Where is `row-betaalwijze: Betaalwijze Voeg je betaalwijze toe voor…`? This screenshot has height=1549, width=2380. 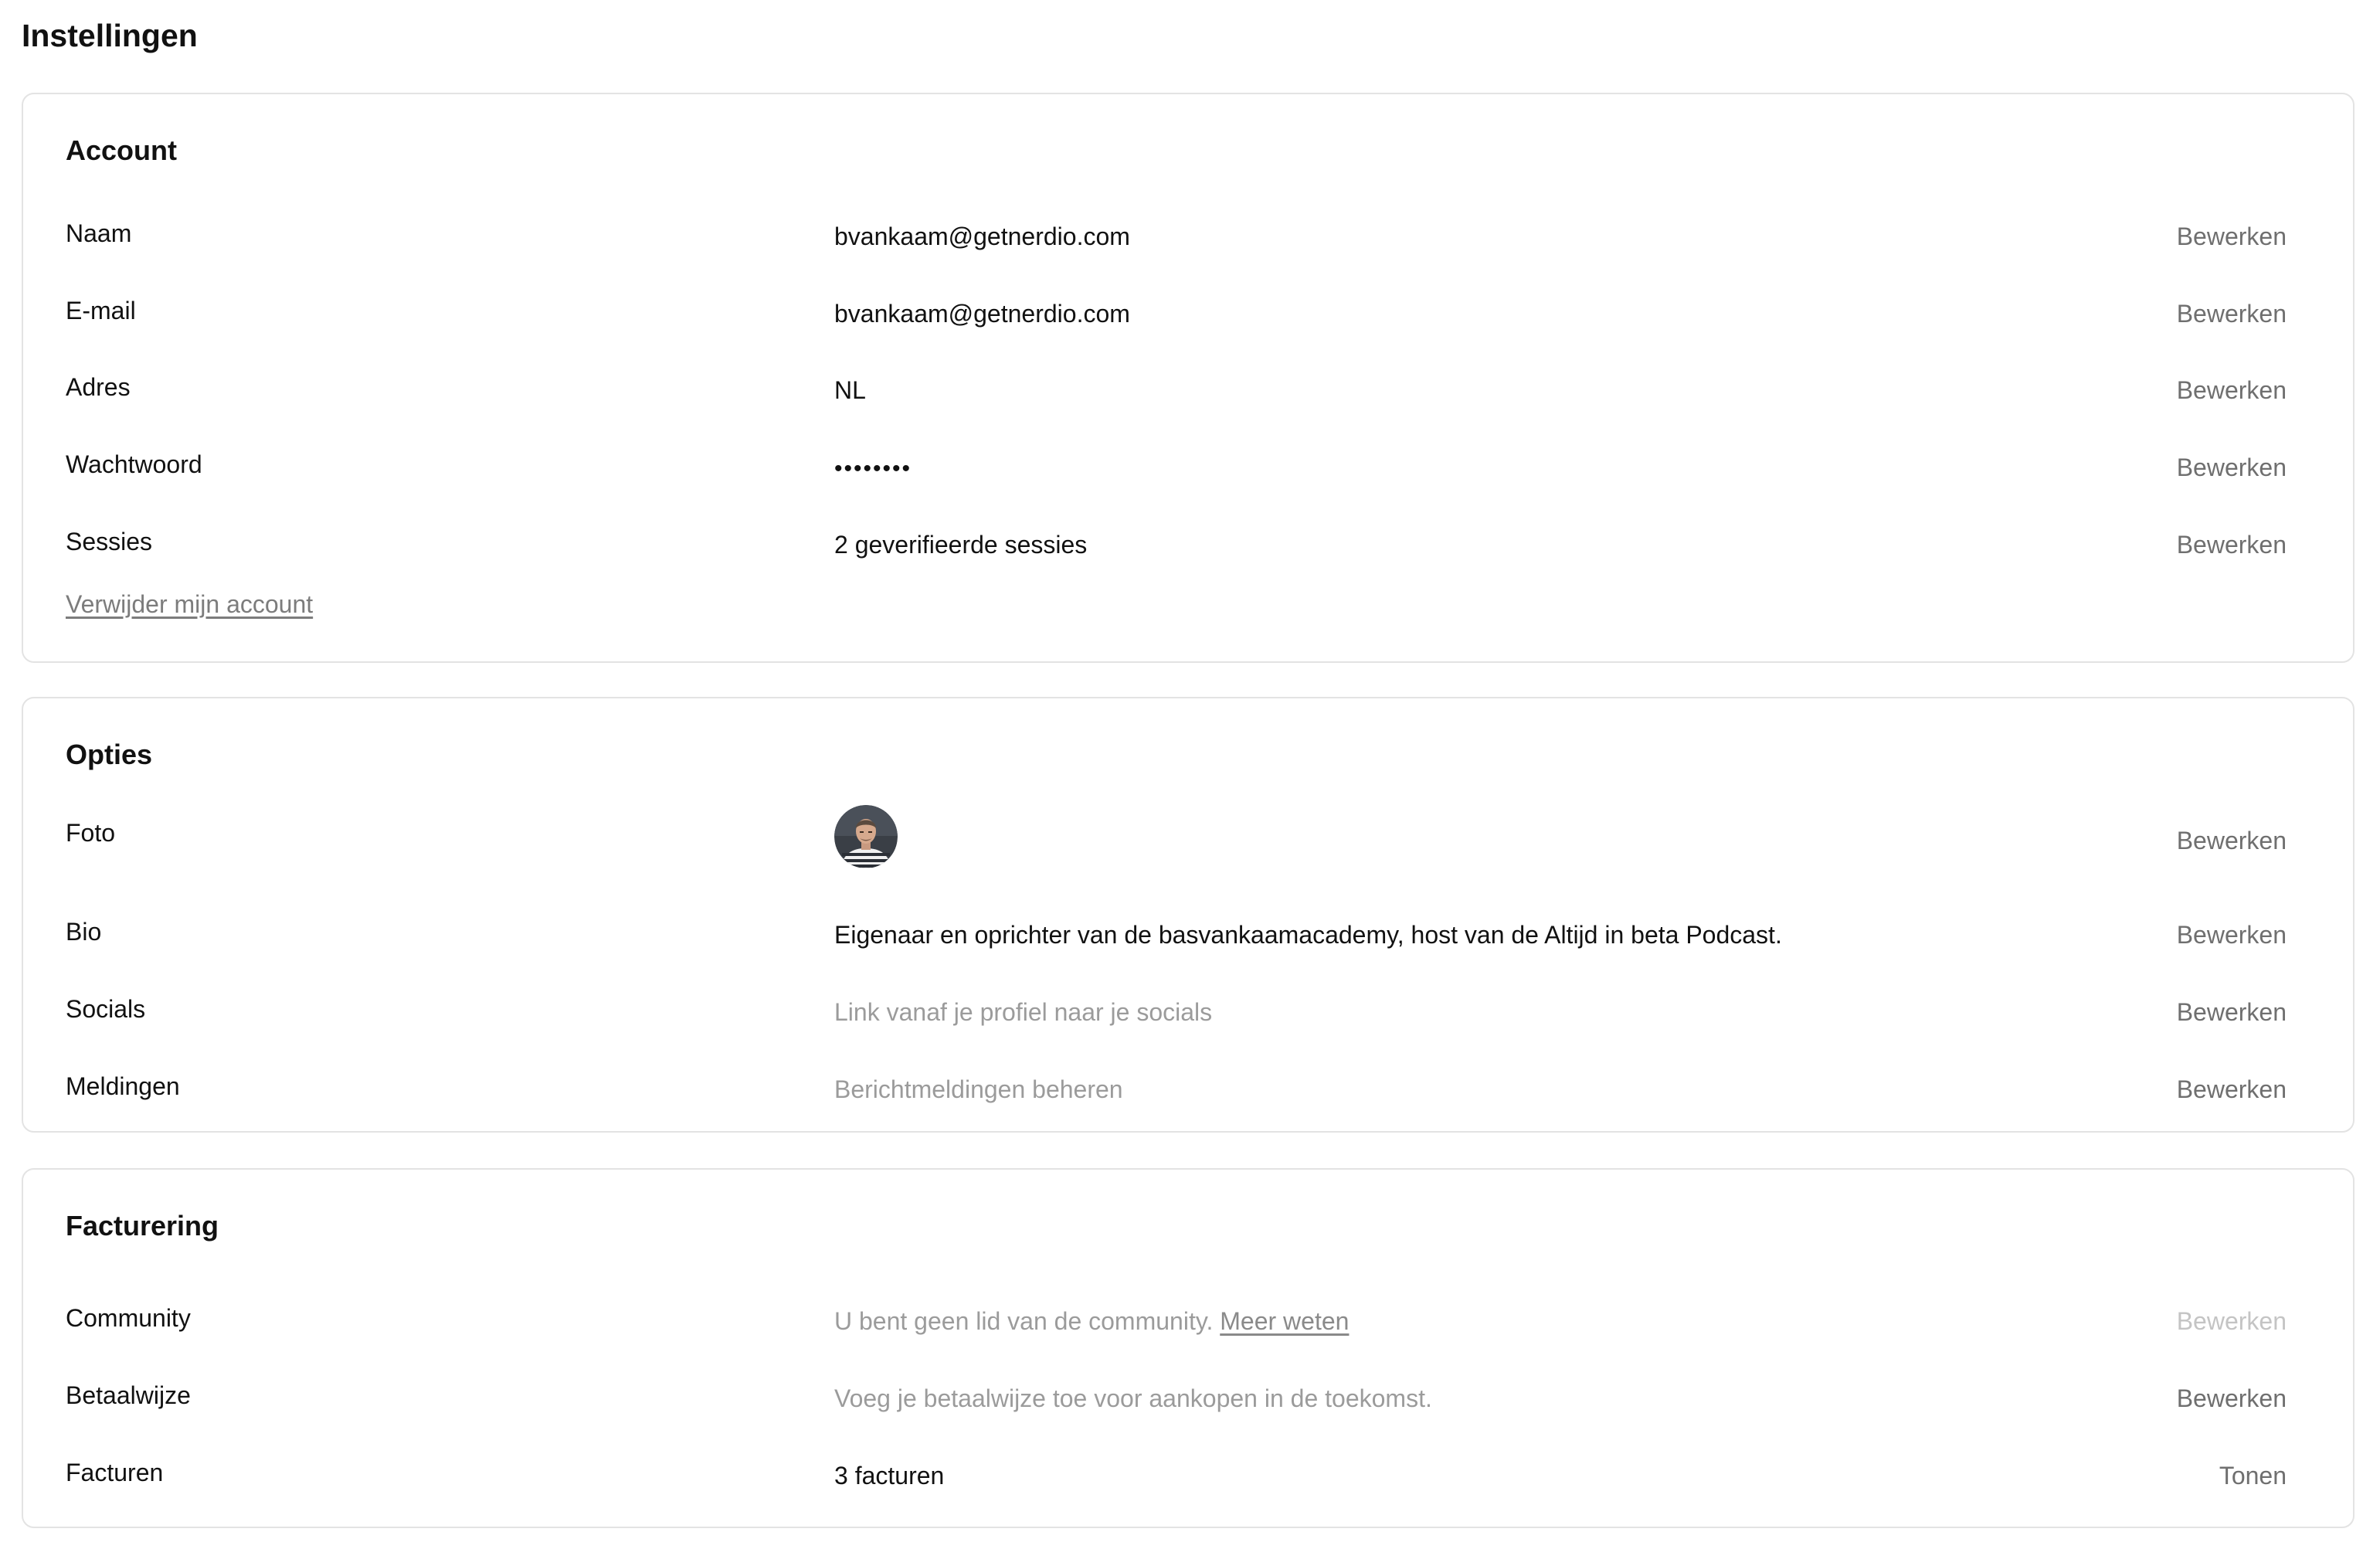 row-betaalwijze: Betaalwijze Voeg je betaalwijze toe voor… is located at coordinates (1176, 1399).